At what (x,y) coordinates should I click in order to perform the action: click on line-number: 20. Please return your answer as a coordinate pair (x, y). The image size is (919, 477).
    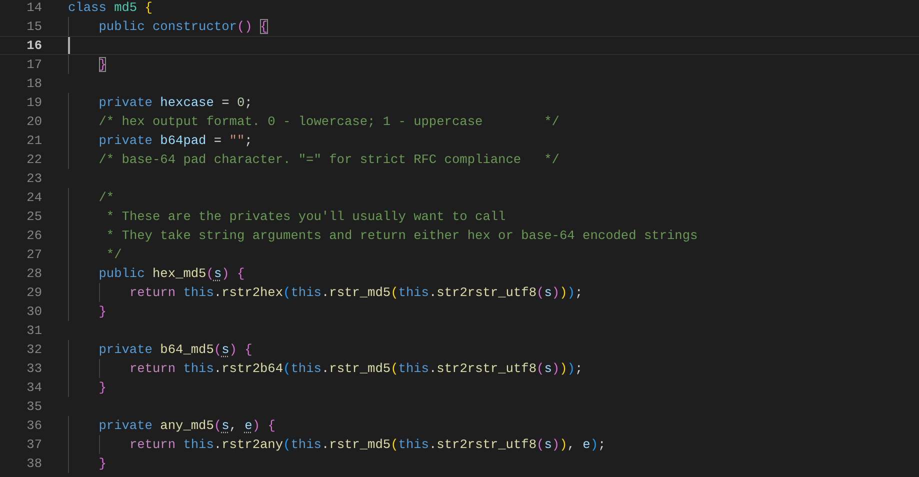
    Looking at the image, I should click on (34, 122).